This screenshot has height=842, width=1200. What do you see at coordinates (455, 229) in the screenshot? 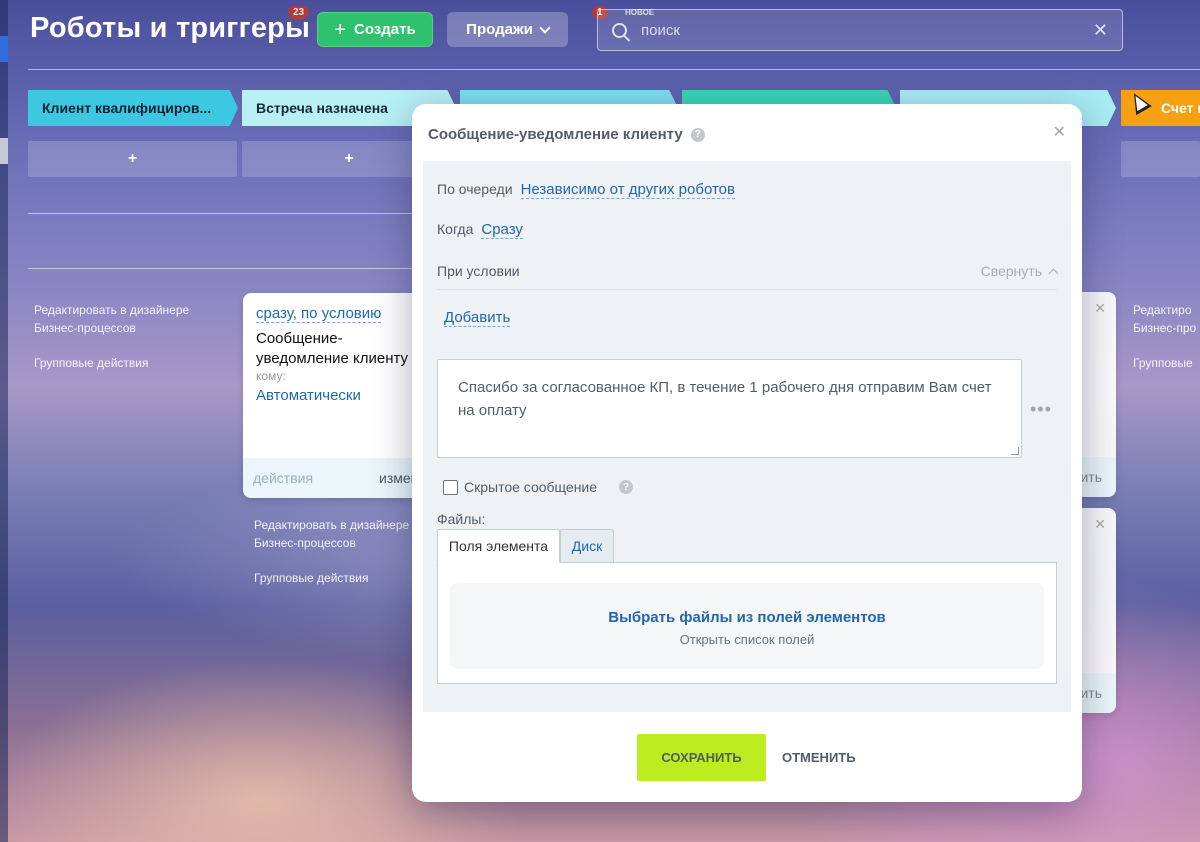
I see `when-label: Когда` at bounding box center [455, 229].